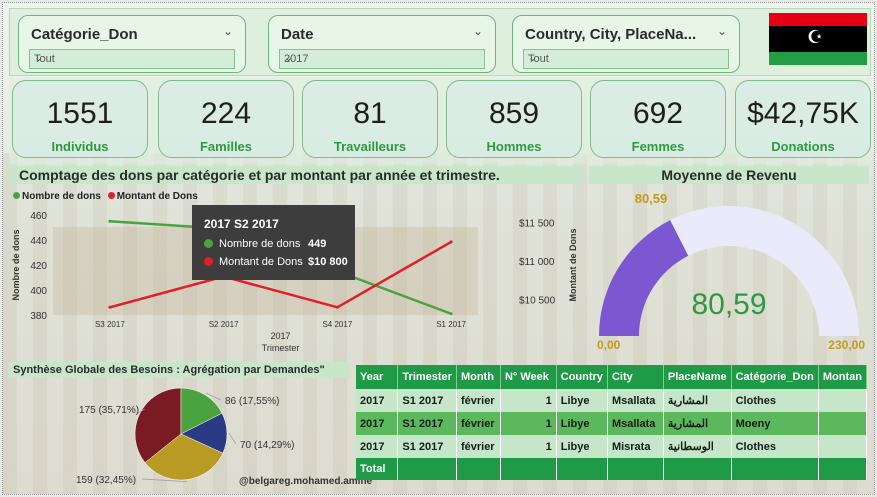 The image size is (877, 497). What do you see at coordinates (658, 113) in the screenshot?
I see `kpi-value: 692` at bounding box center [658, 113].